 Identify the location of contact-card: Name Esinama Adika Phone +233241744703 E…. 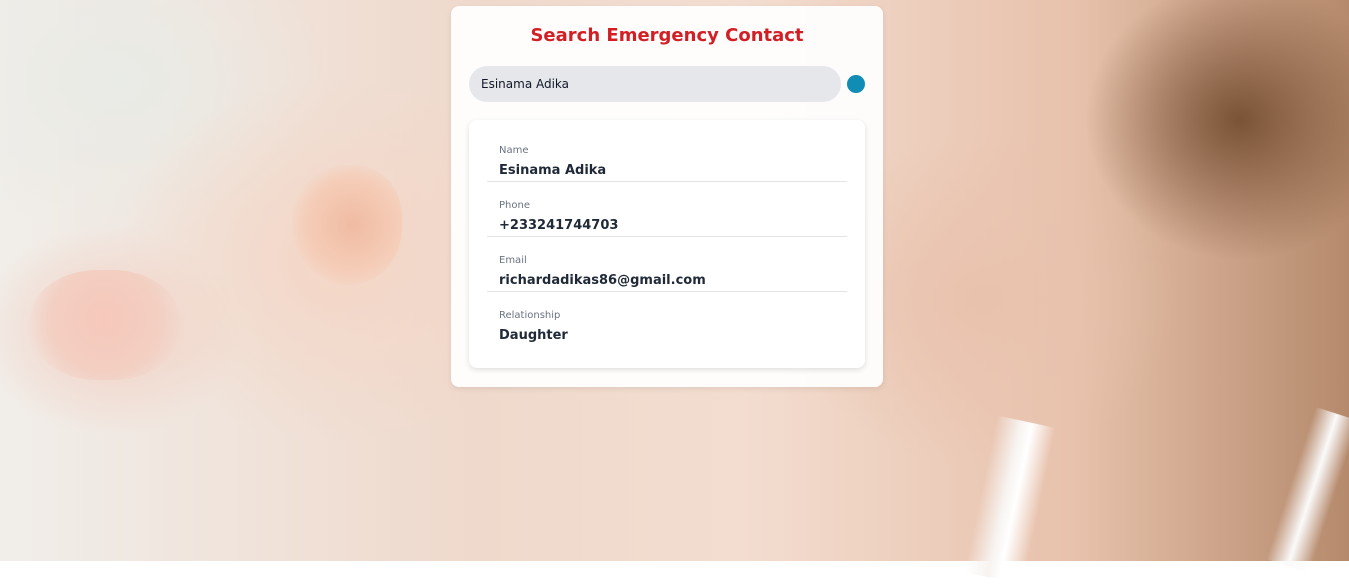
(667, 244).